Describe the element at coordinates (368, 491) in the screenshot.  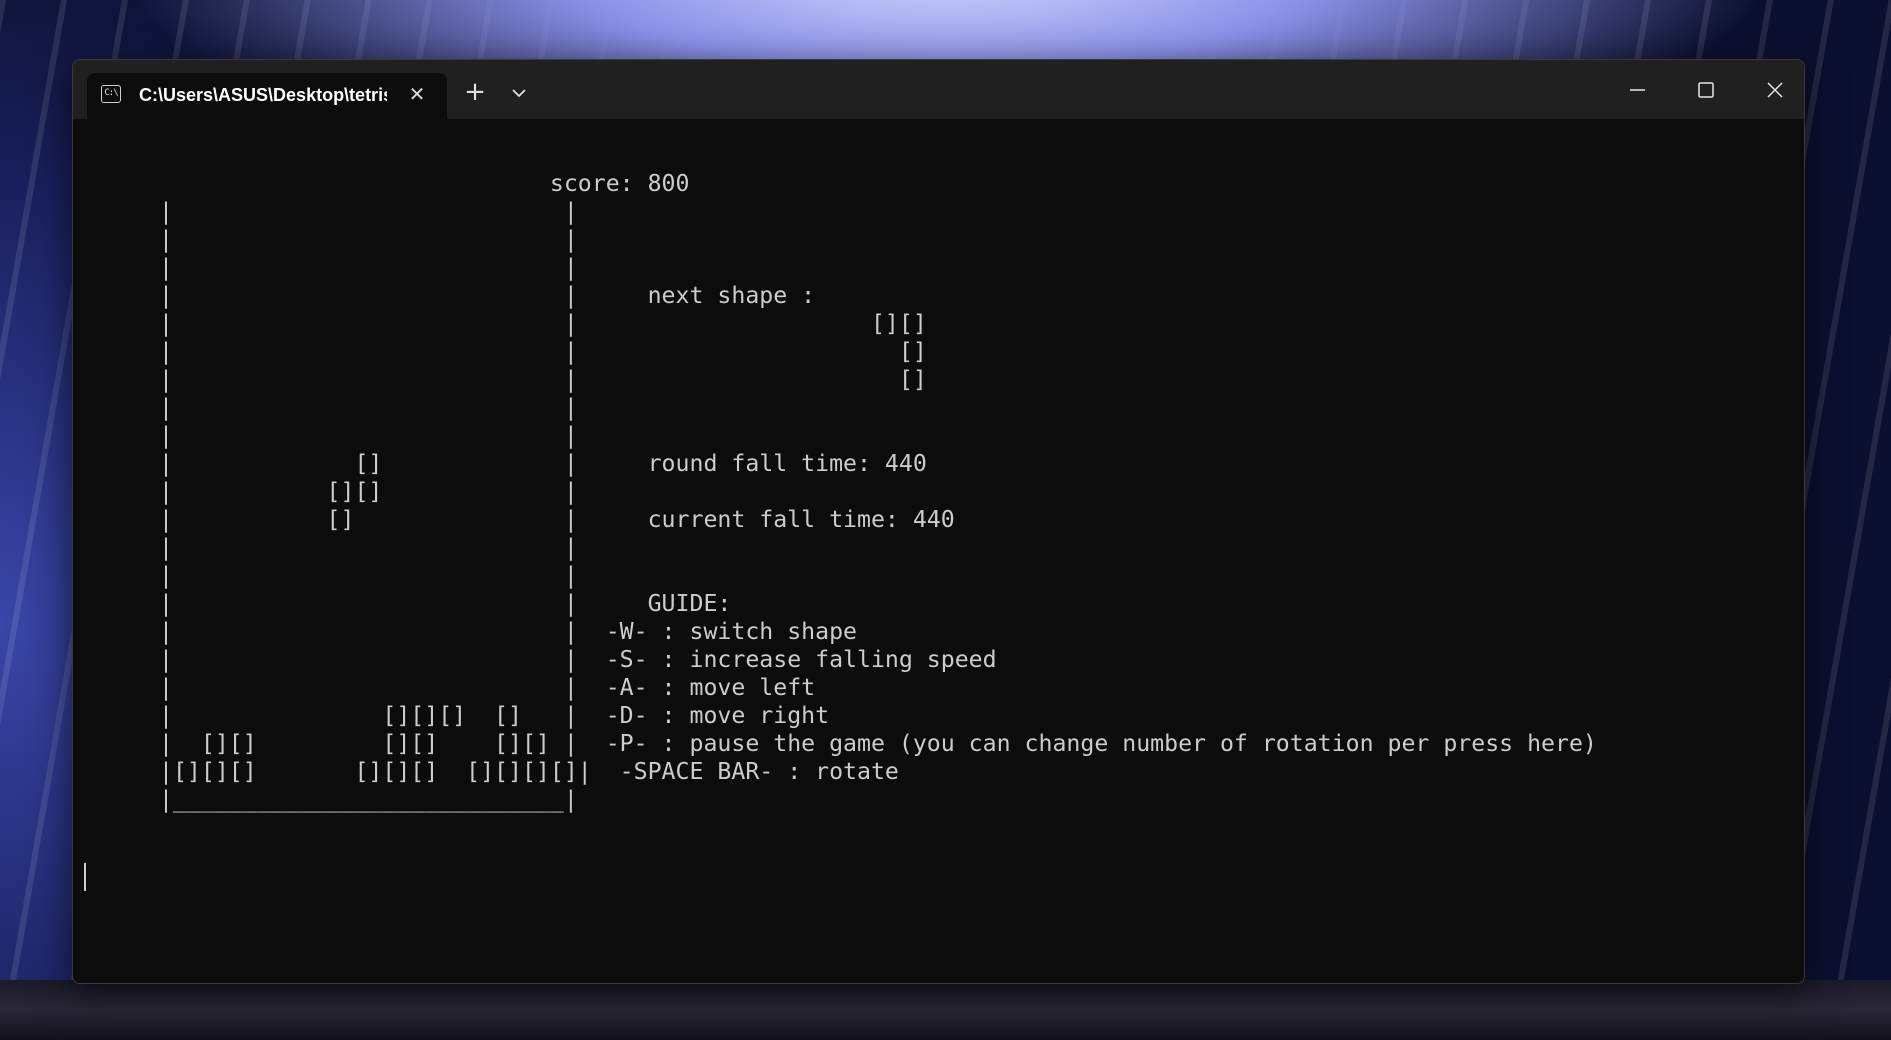
I see `terminal-line: | [][] |` at that location.